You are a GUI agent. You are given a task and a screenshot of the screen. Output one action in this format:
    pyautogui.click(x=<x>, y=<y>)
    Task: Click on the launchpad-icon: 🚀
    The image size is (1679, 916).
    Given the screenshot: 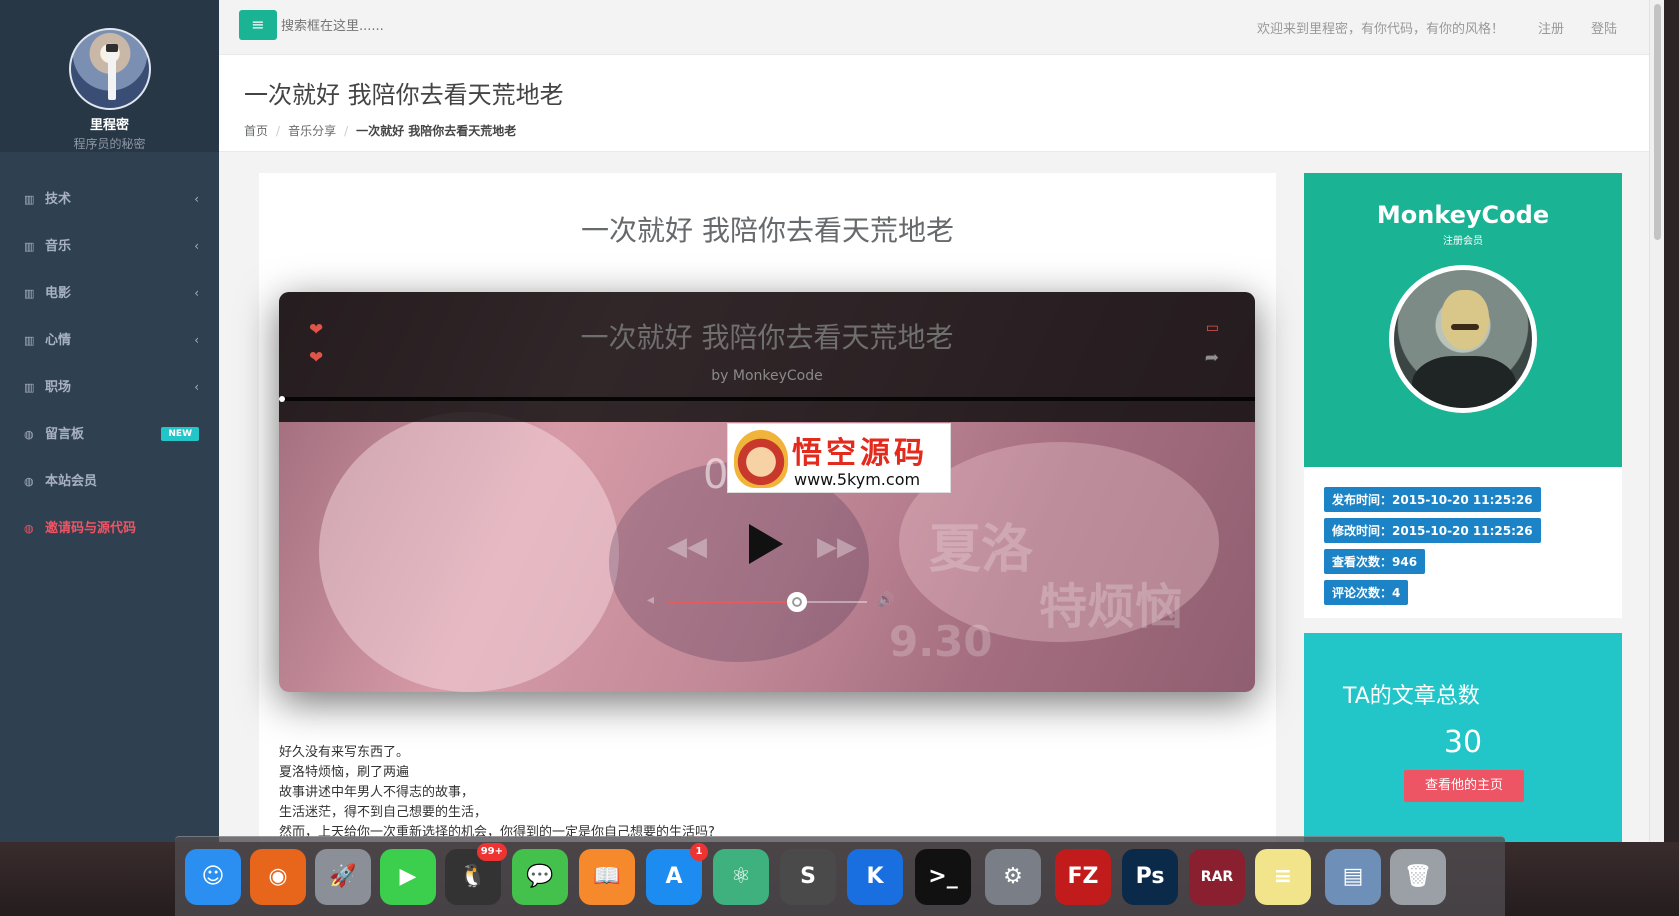 What is the action you would take?
    pyautogui.click(x=343, y=877)
    